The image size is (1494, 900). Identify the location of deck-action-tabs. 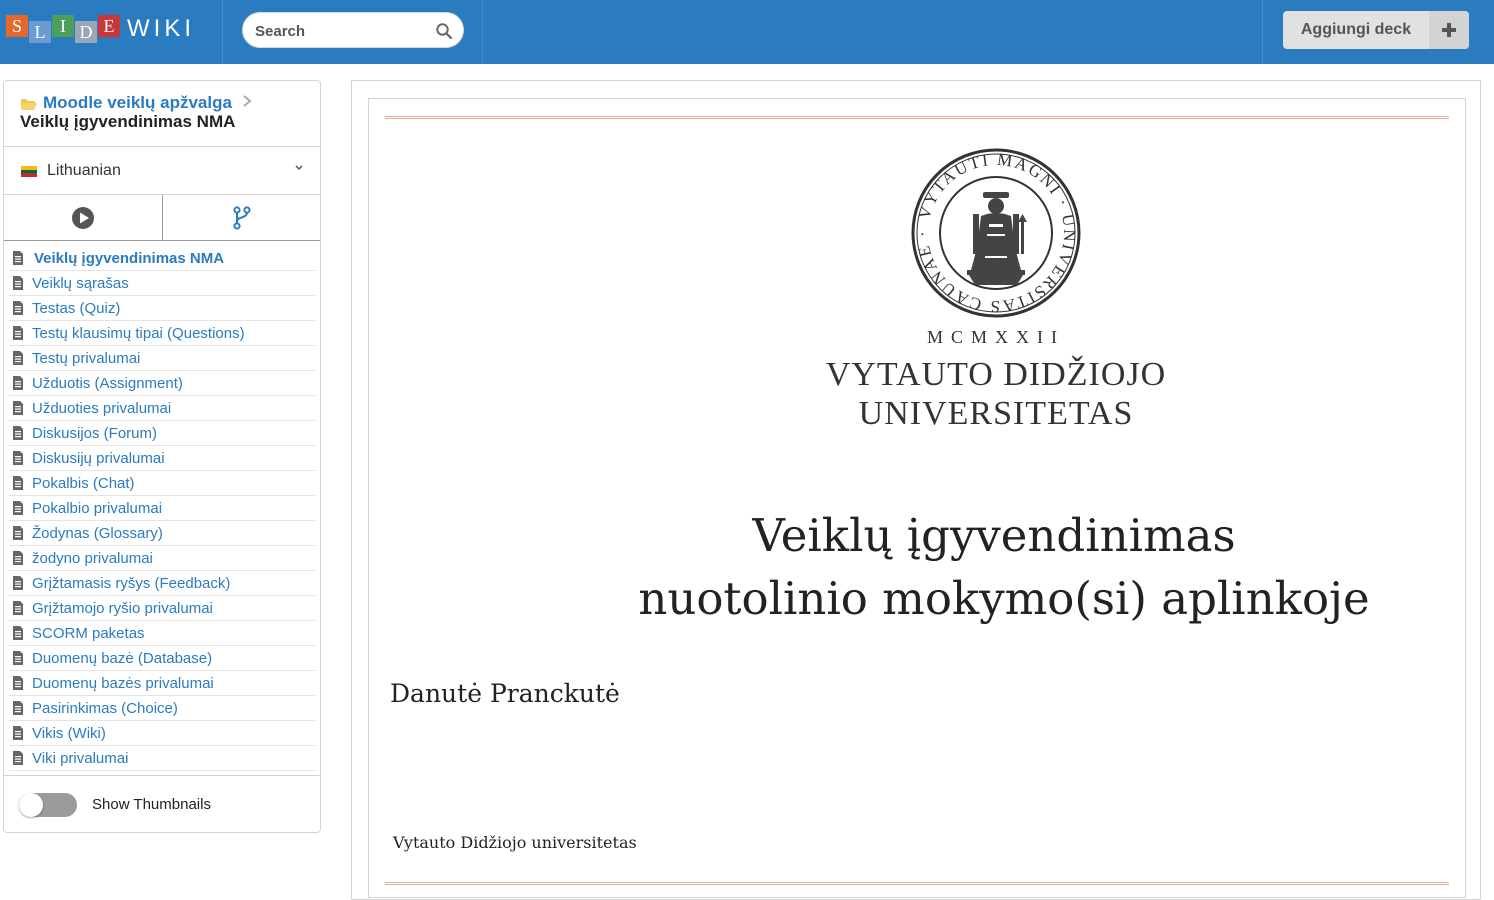
(162, 218).